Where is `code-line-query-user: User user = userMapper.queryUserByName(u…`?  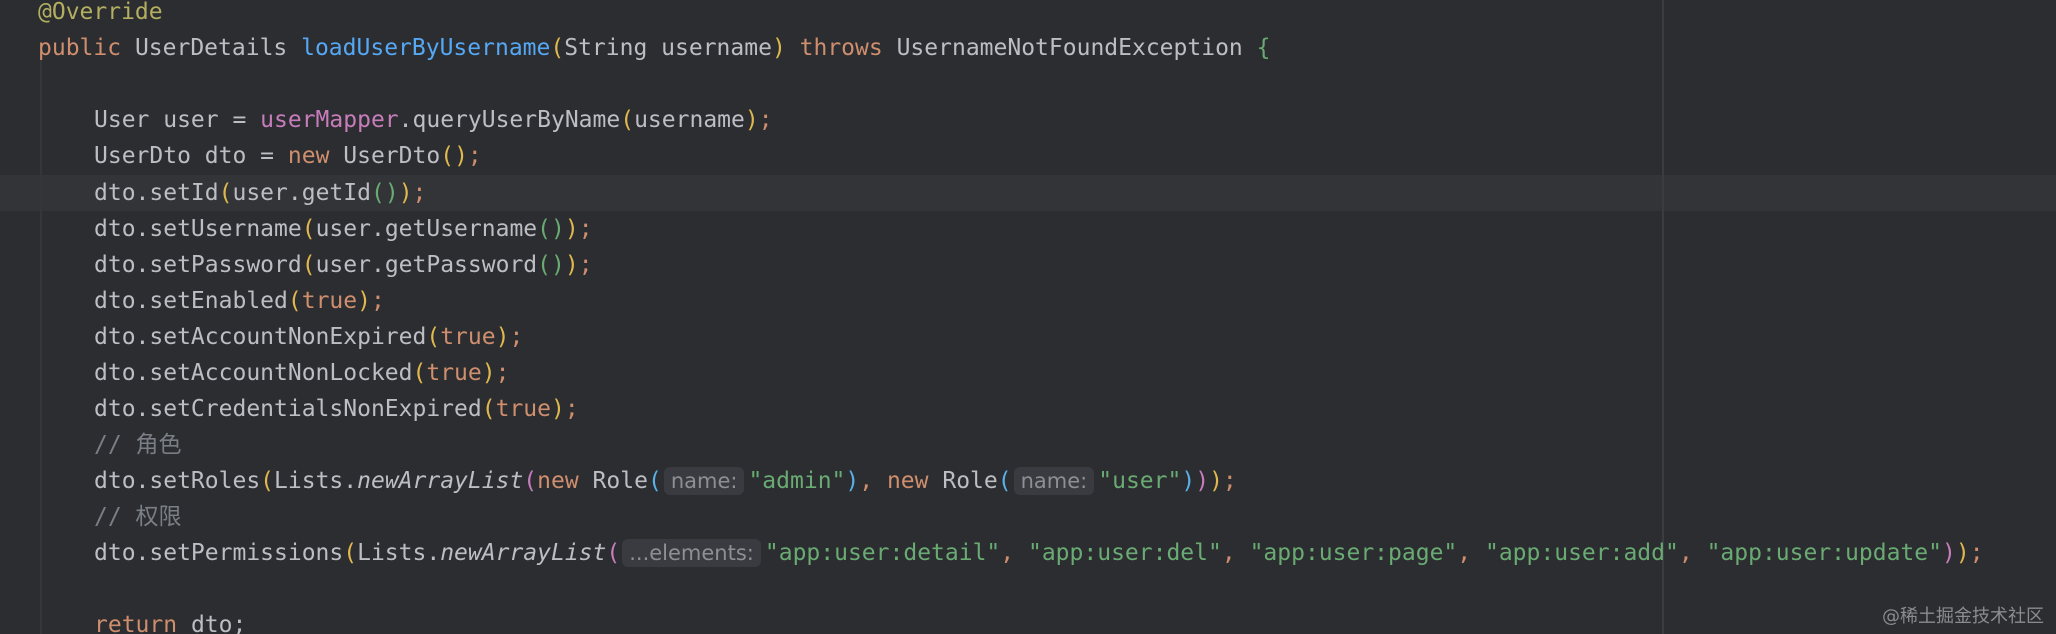 code-line-query-user: User user = userMapper.queryUserByName(u… is located at coordinates (433, 120).